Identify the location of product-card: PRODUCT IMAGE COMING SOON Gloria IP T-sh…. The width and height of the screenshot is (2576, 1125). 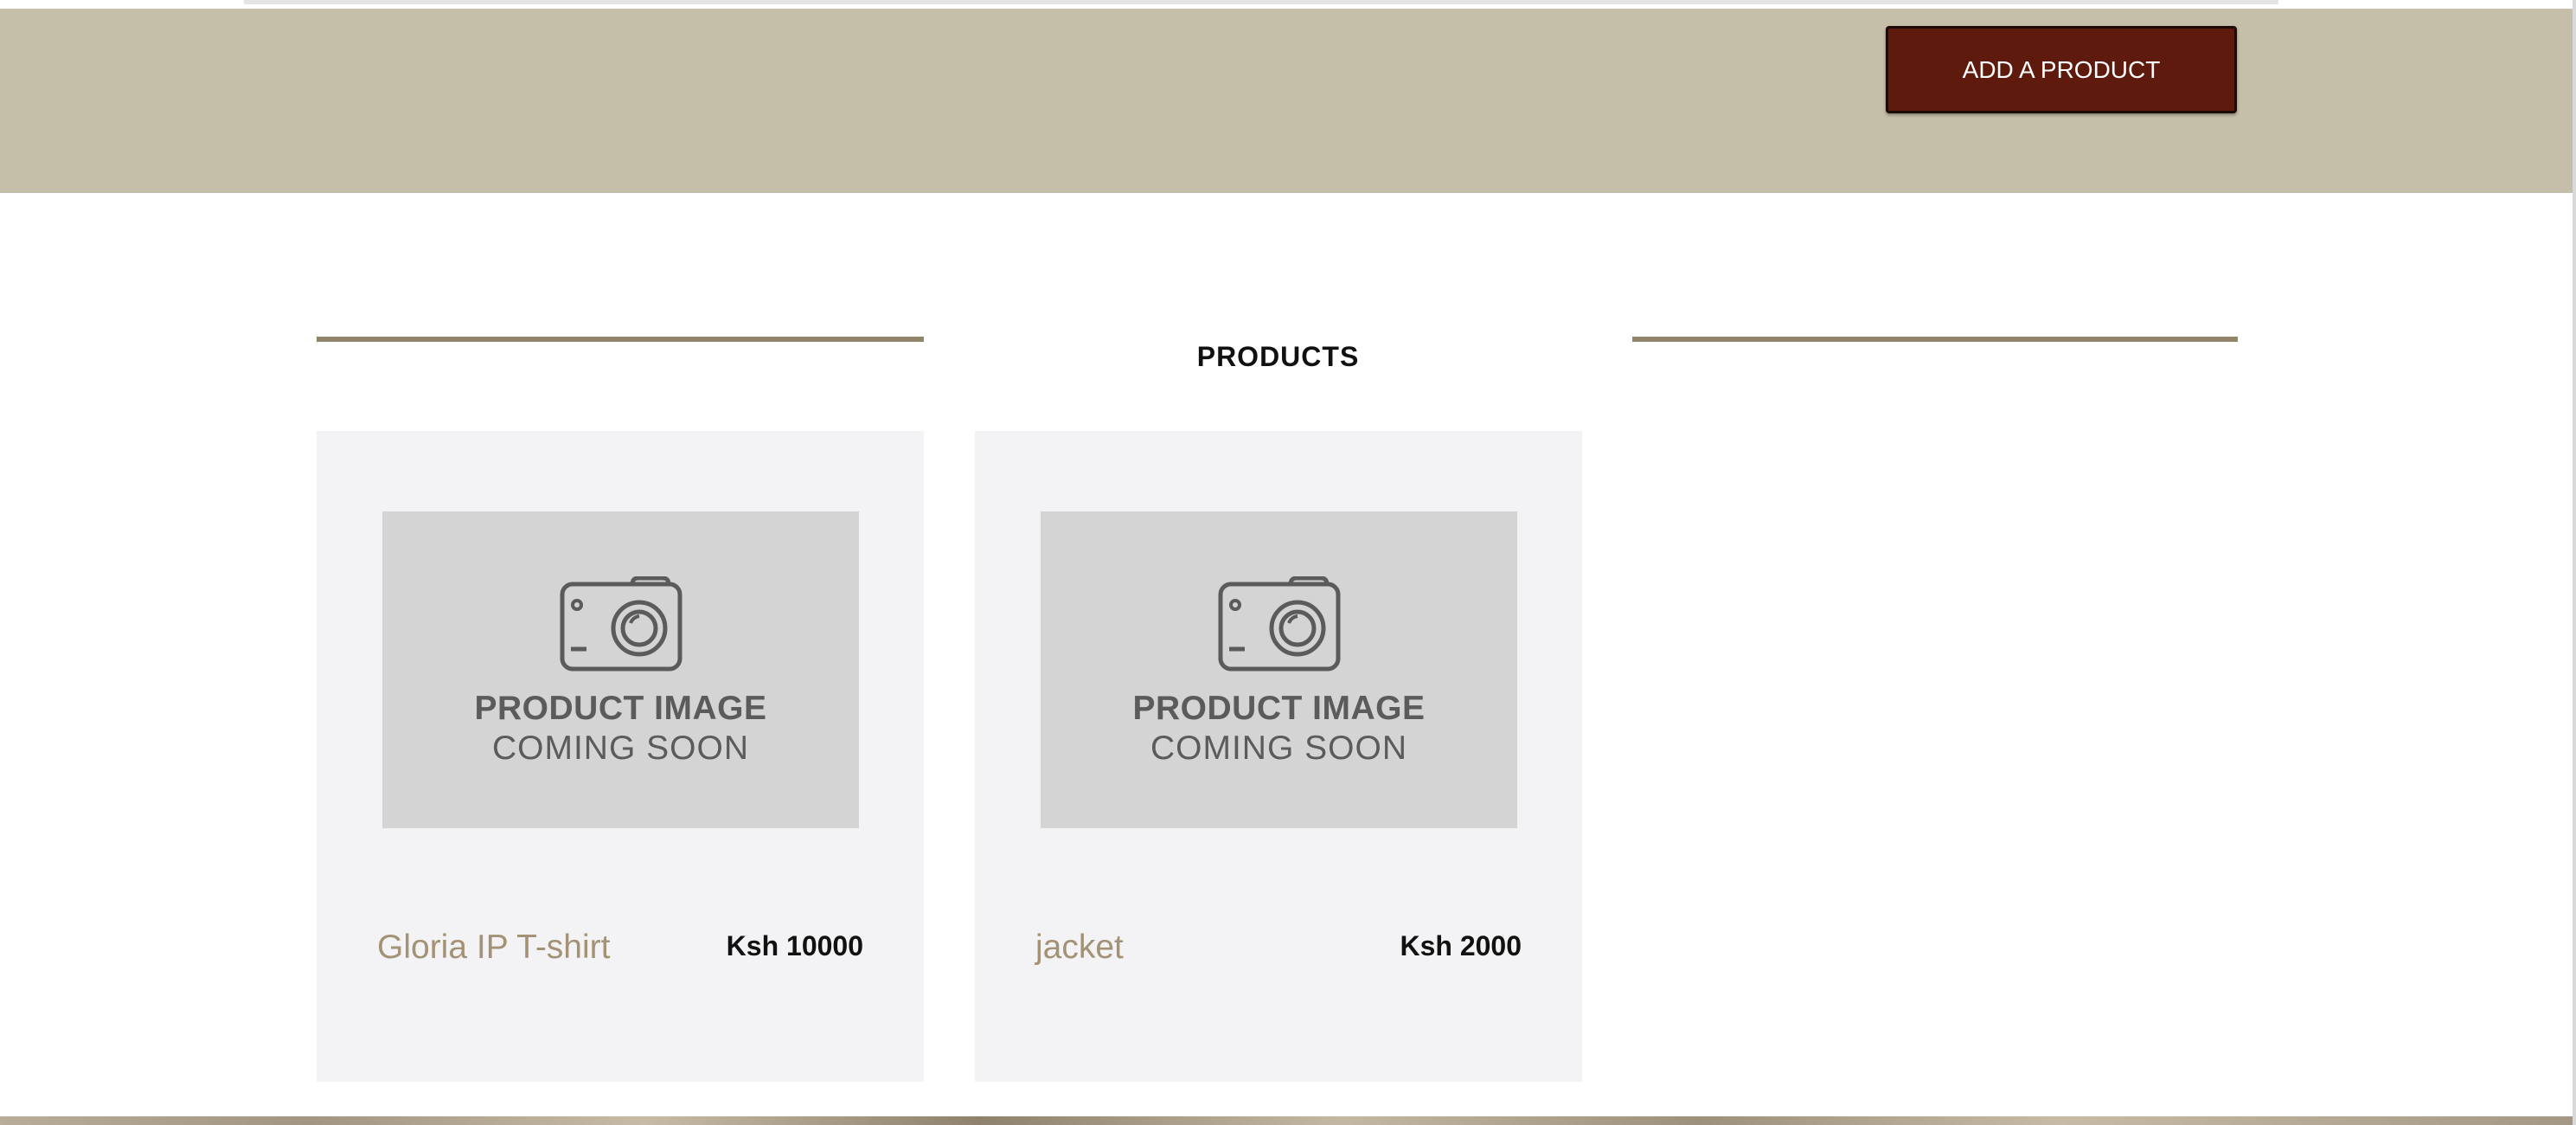
(620, 756).